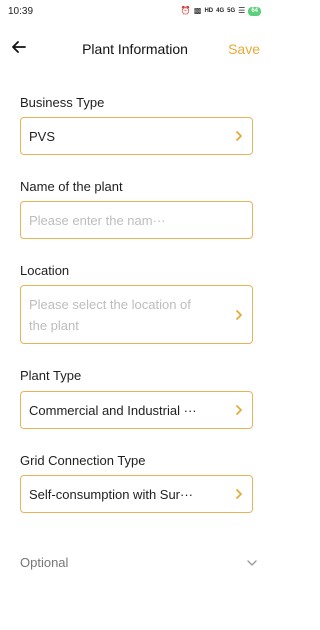 The image size is (320, 630). What do you see at coordinates (185, 10) in the screenshot?
I see `alarm-icon: ⏰` at bounding box center [185, 10].